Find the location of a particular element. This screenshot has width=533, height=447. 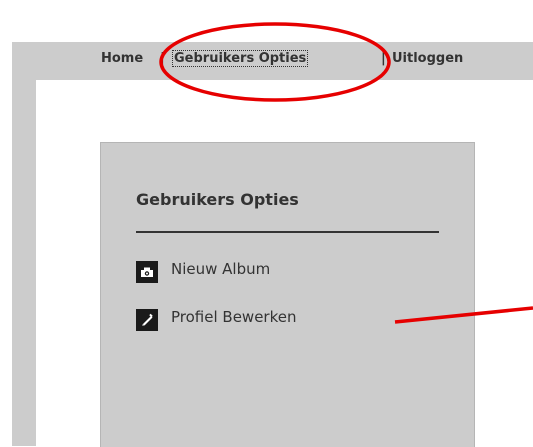

top-navigation: Home | Gebruikers Opties | Uitloggen is located at coordinates (272, 60).